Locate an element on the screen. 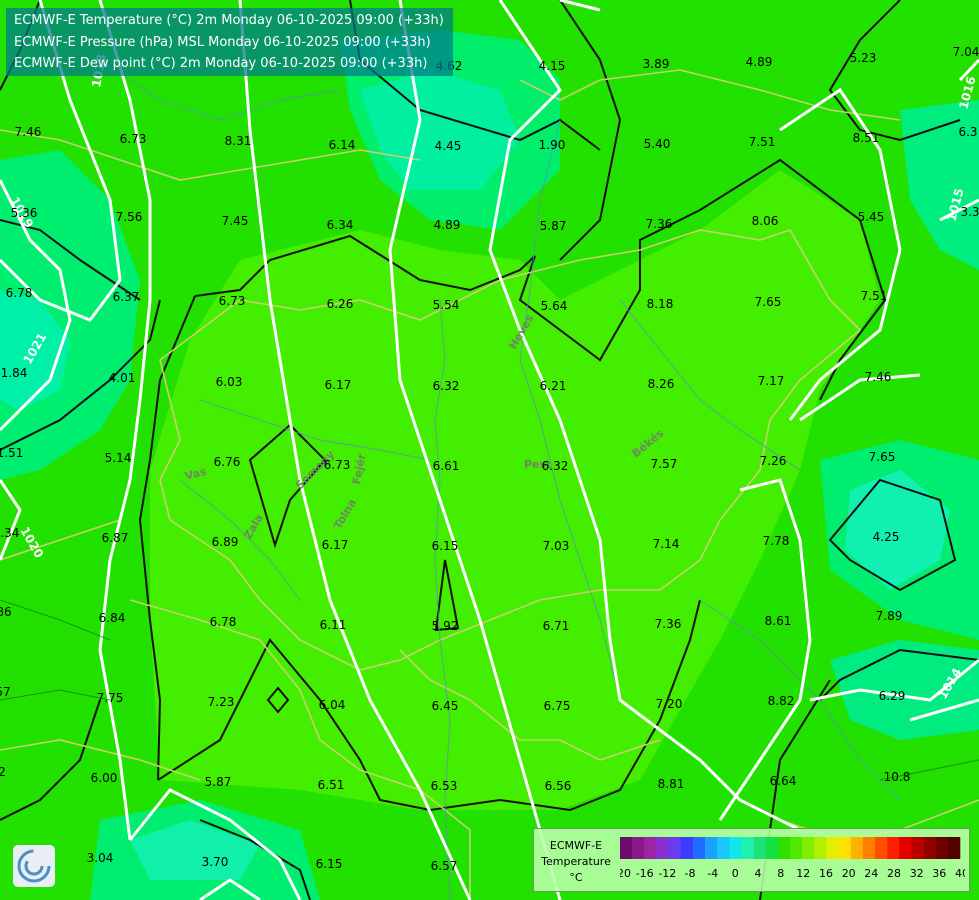 The height and width of the screenshot is (900, 979). value-label: 3.3 is located at coordinates (969, 212).